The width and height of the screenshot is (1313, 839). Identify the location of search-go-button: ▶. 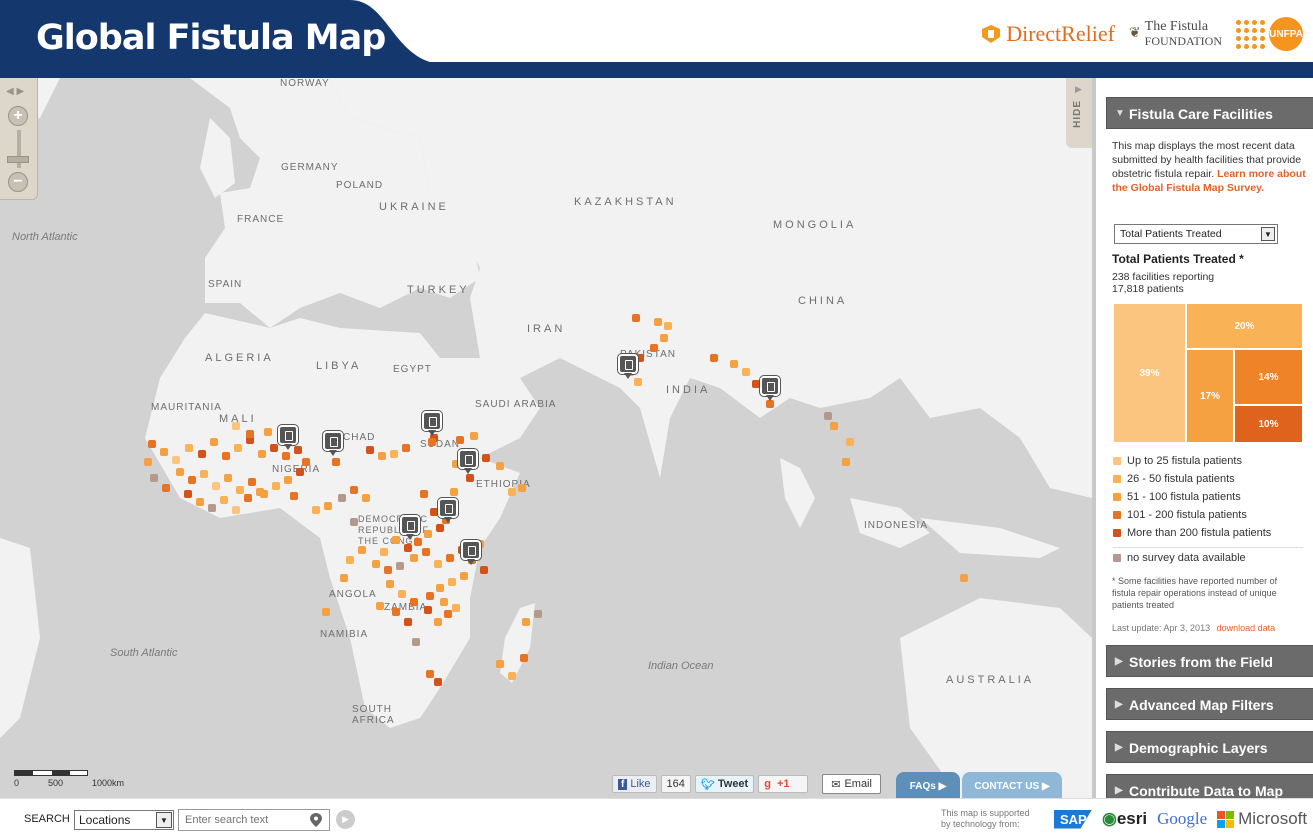
(345, 819).